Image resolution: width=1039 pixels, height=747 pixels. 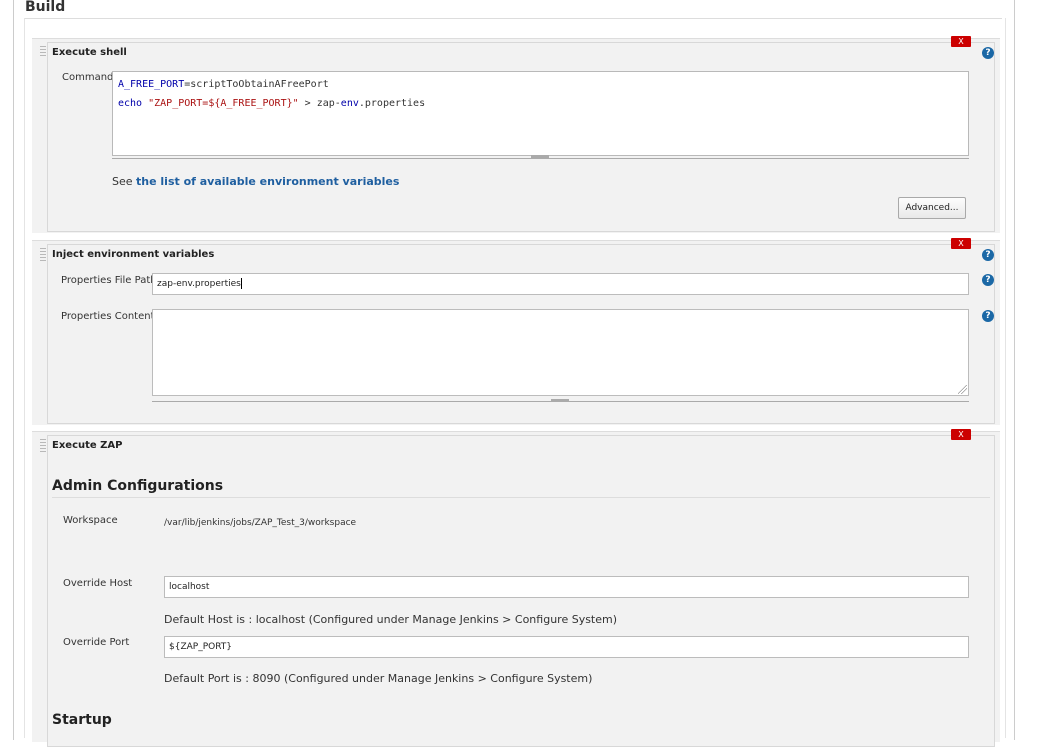 I want to click on admin-configurations-heading: Admin Configurations, so click(x=138, y=486).